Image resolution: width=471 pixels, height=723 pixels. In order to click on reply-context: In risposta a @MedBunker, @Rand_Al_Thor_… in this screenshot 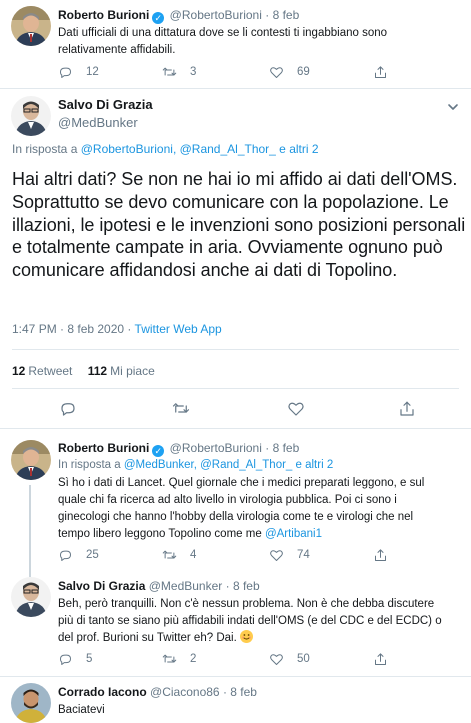, I will do `click(195, 465)`.